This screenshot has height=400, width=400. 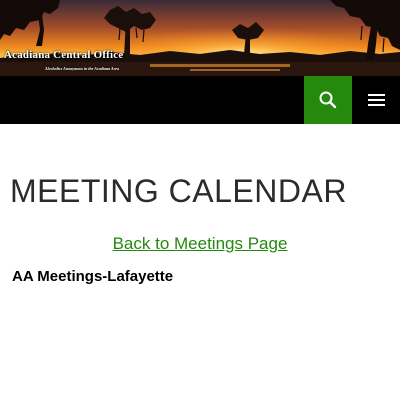 What do you see at coordinates (200, 100) in the screenshot?
I see `primary-navigation-bar` at bounding box center [200, 100].